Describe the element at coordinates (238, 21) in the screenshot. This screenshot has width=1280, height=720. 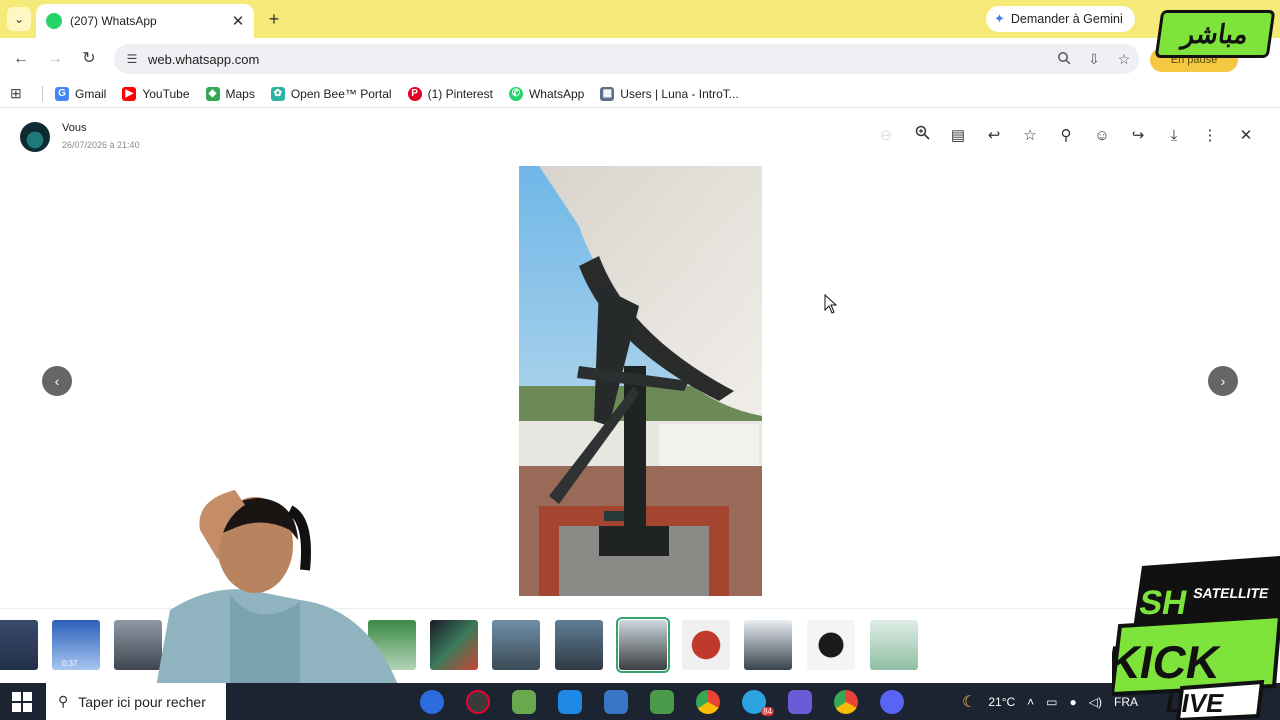
I see `tab-close-icon: ✕` at that location.